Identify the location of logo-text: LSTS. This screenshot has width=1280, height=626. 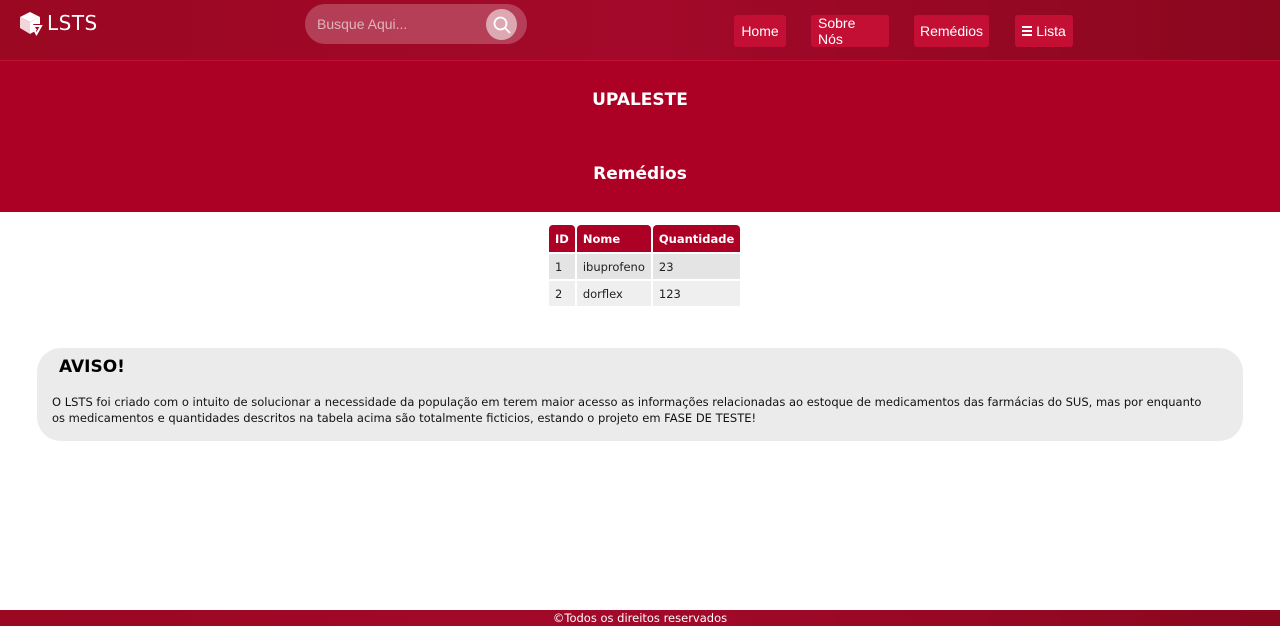
(72, 23).